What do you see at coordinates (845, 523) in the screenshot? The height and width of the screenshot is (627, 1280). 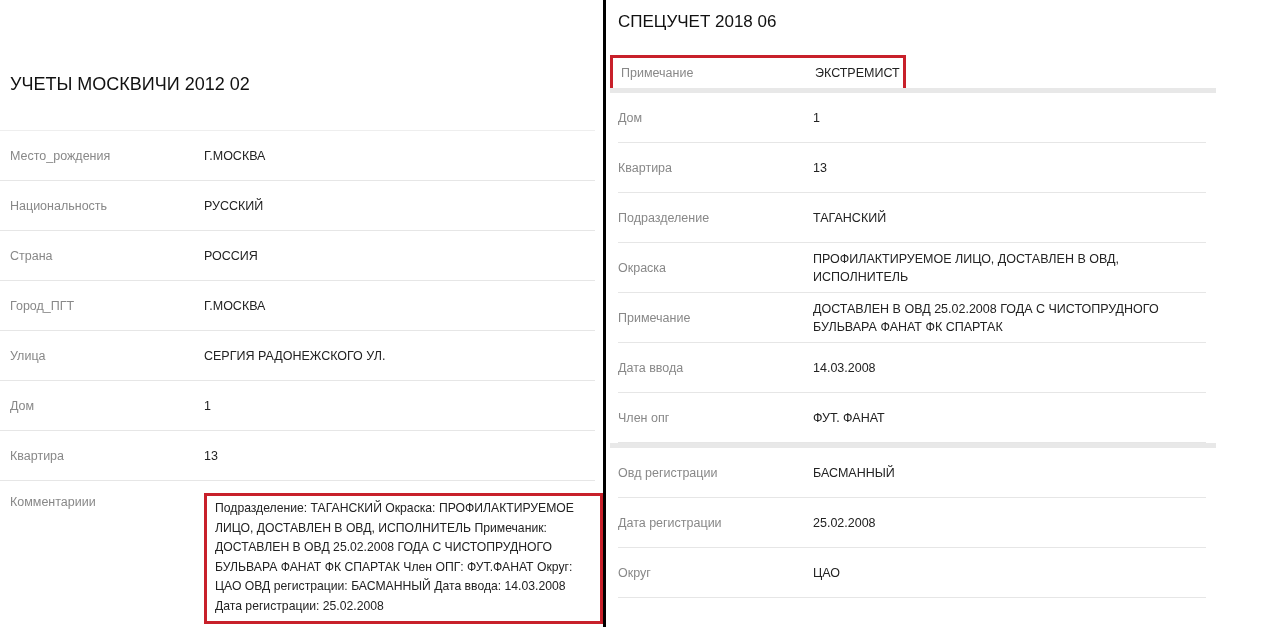 I see `field-value: 25.02.2008` at bounding box center [845, 523].